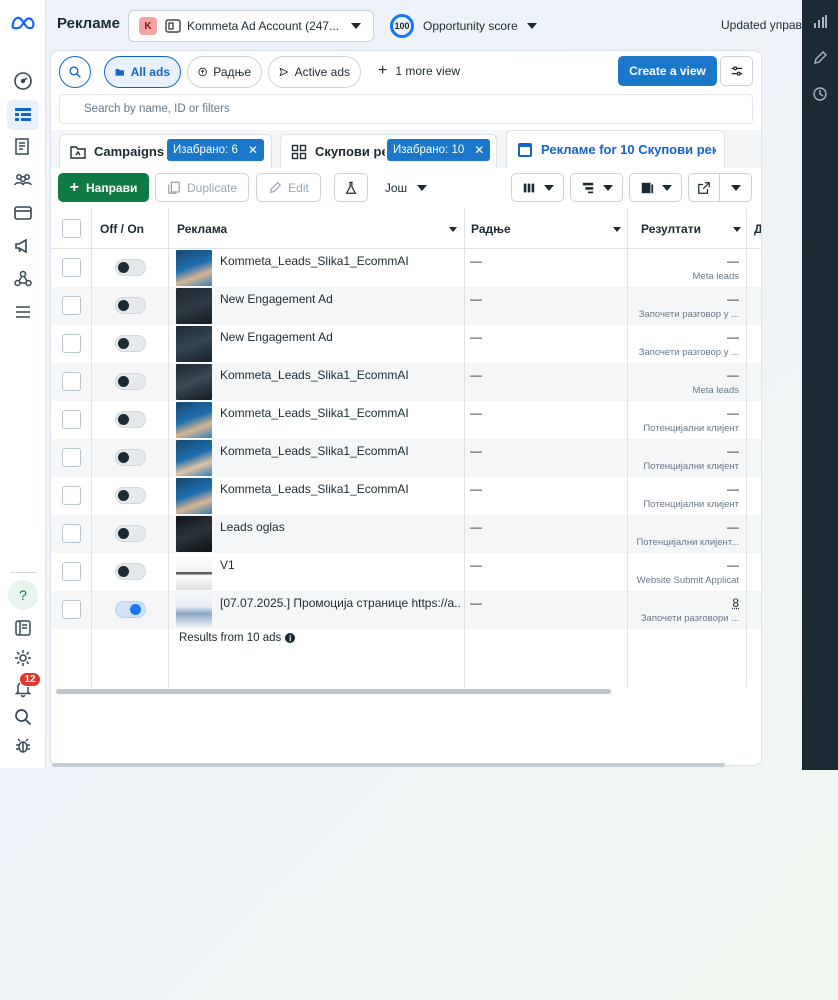  I want to click on page-horizontal-scrollbar, so click(388, 765).